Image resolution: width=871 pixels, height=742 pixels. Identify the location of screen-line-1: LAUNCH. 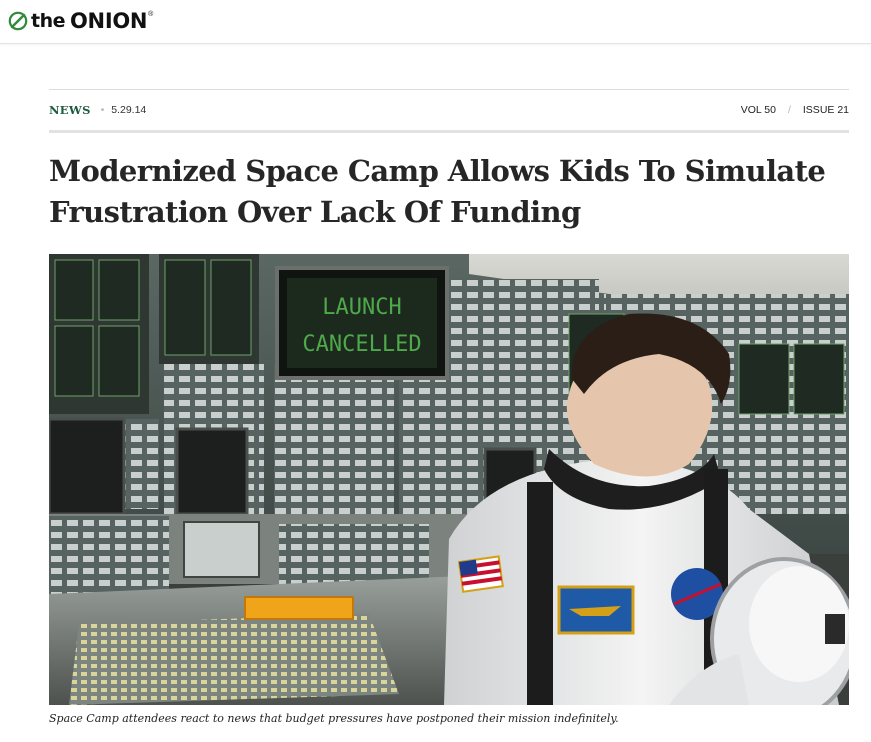
(361, 307).